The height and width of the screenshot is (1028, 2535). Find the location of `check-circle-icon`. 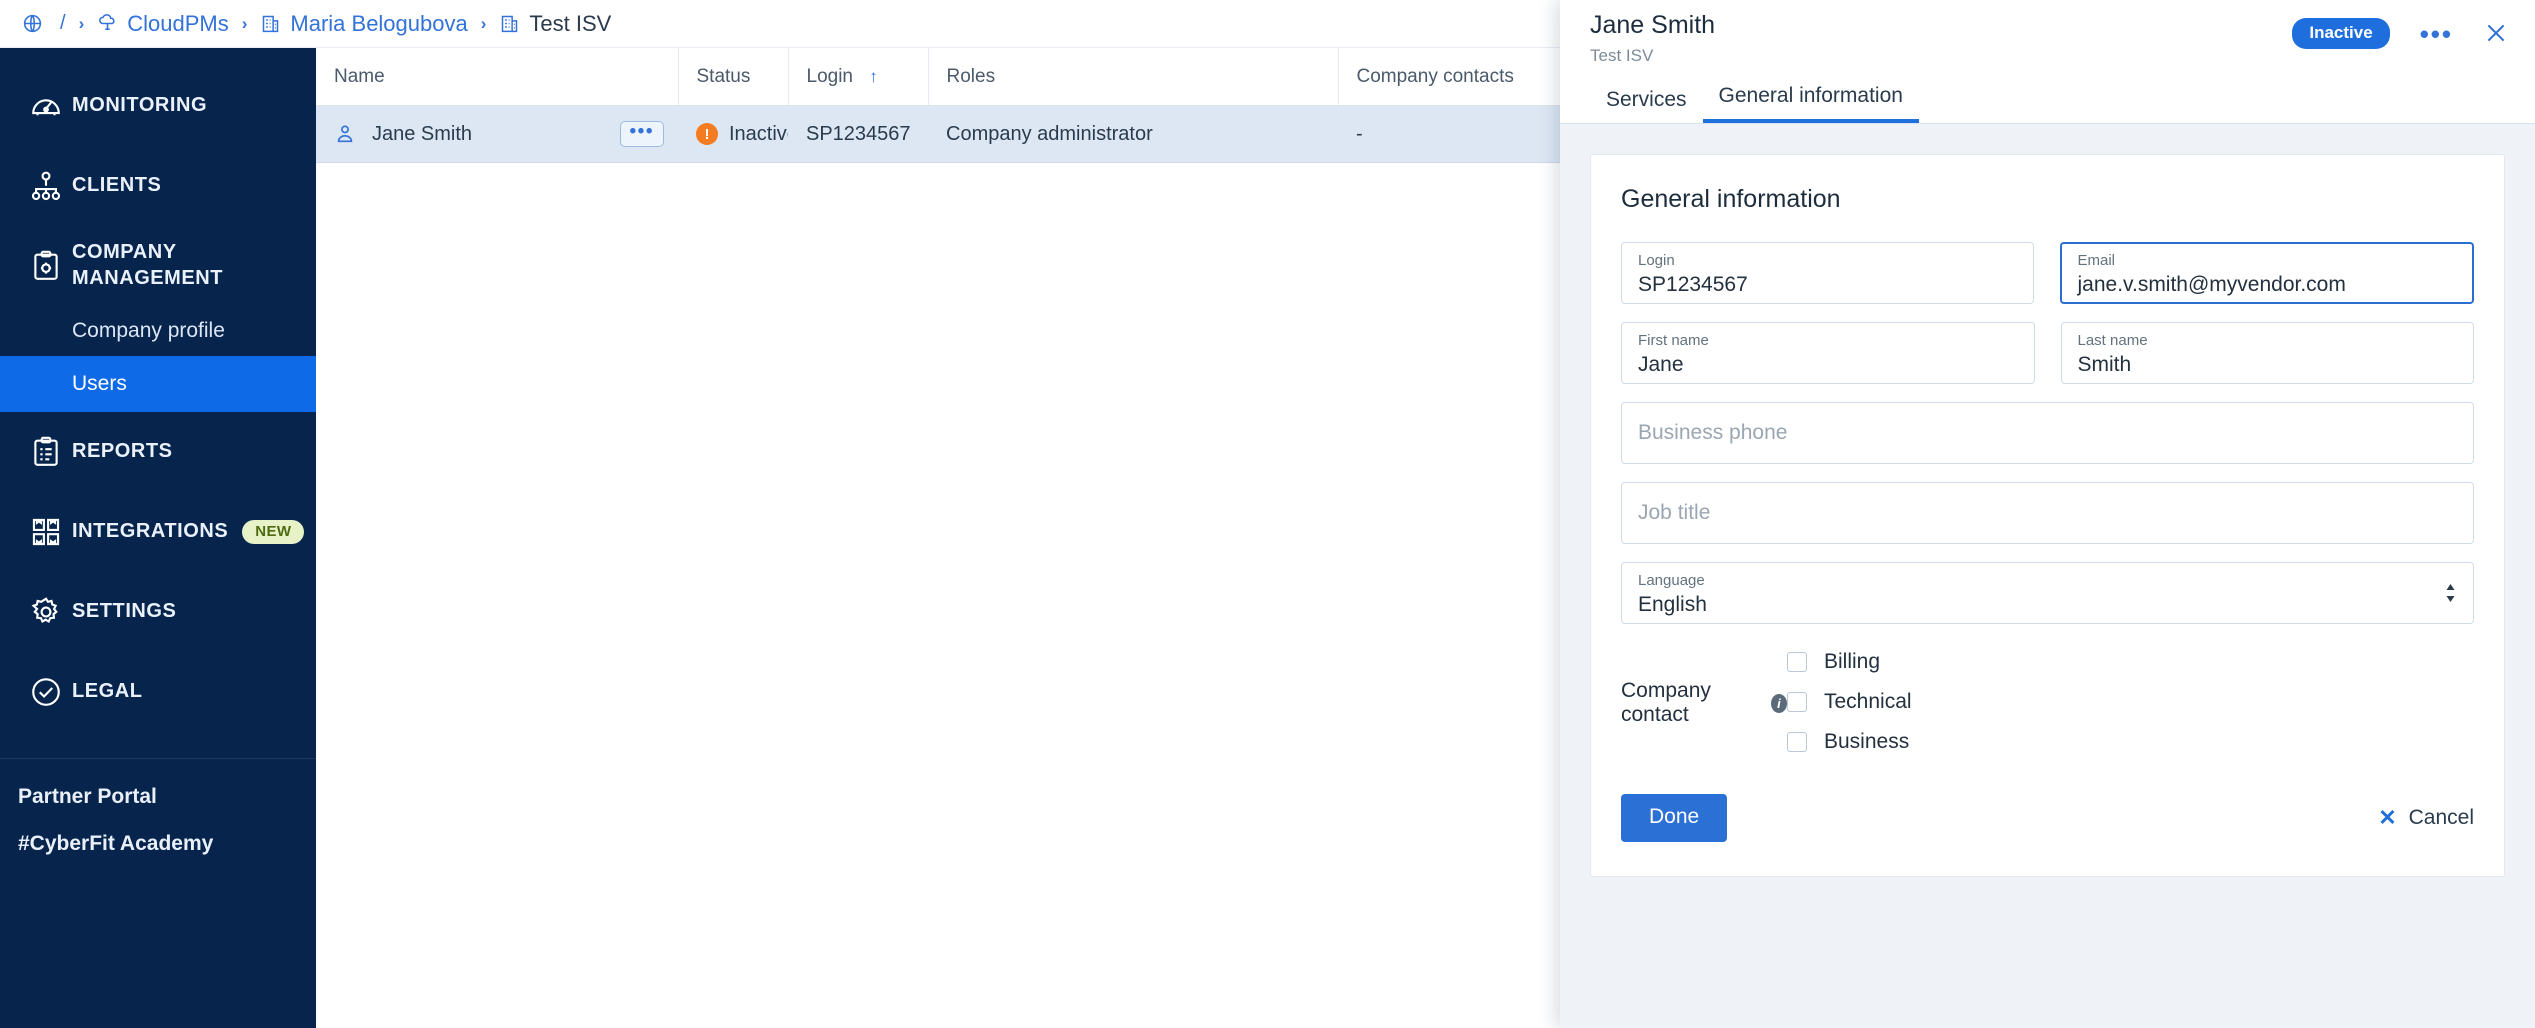

check-circle-icon is located at coordinates (46, 692).